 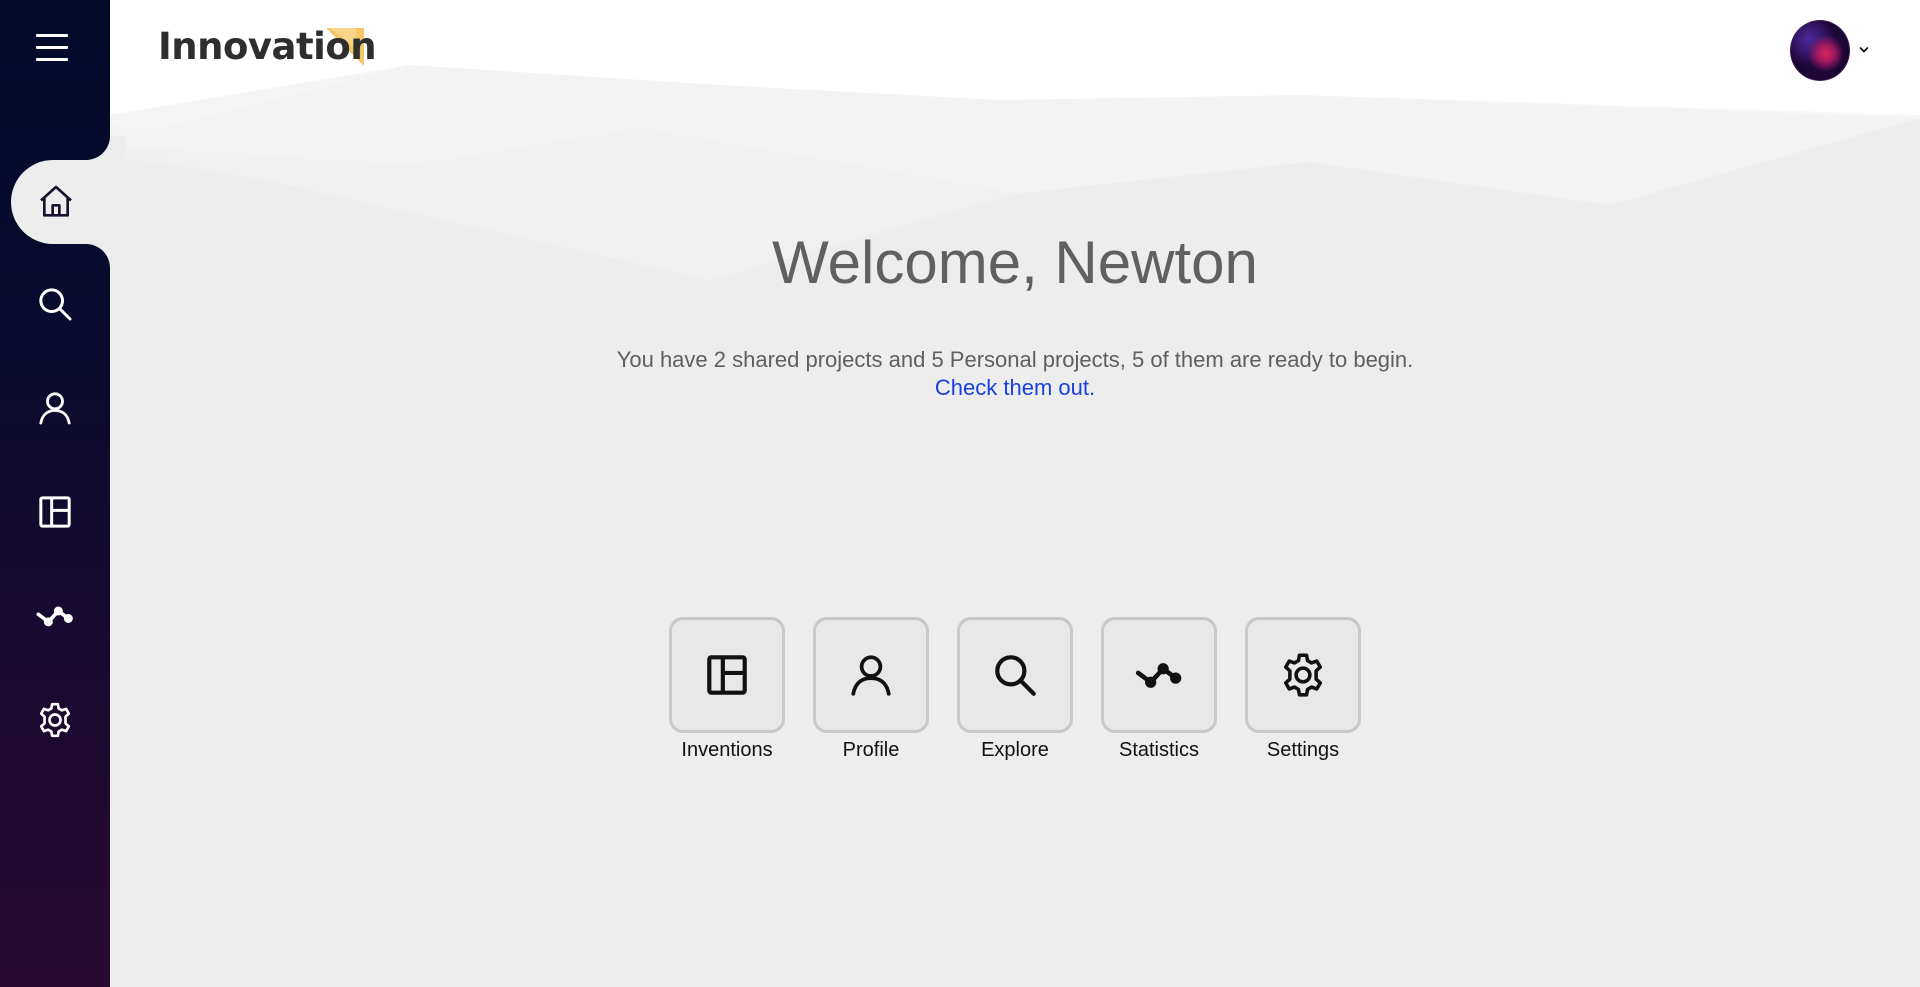 I want to click on user-menu, so click(x=1830, y=50).